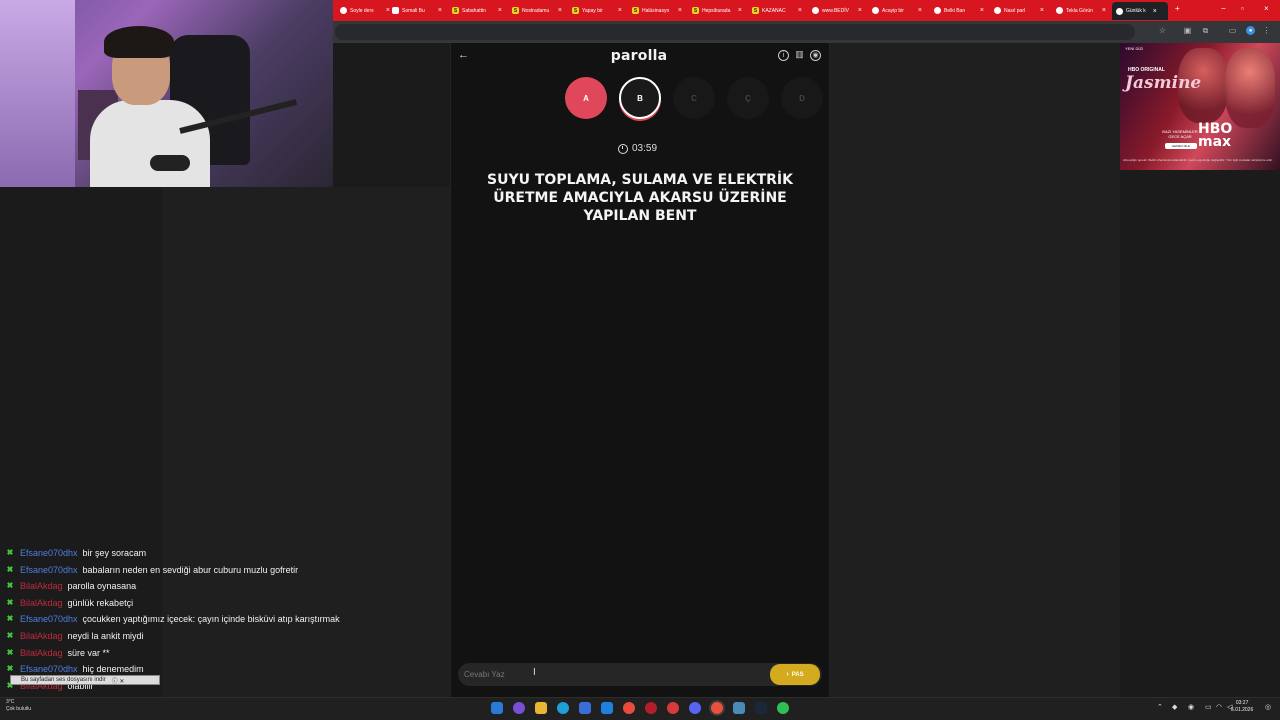 The height and width of the screenshot is (720, 1280). I want to click on download-close-icon: ⓘ ✕, so click(118, 680).